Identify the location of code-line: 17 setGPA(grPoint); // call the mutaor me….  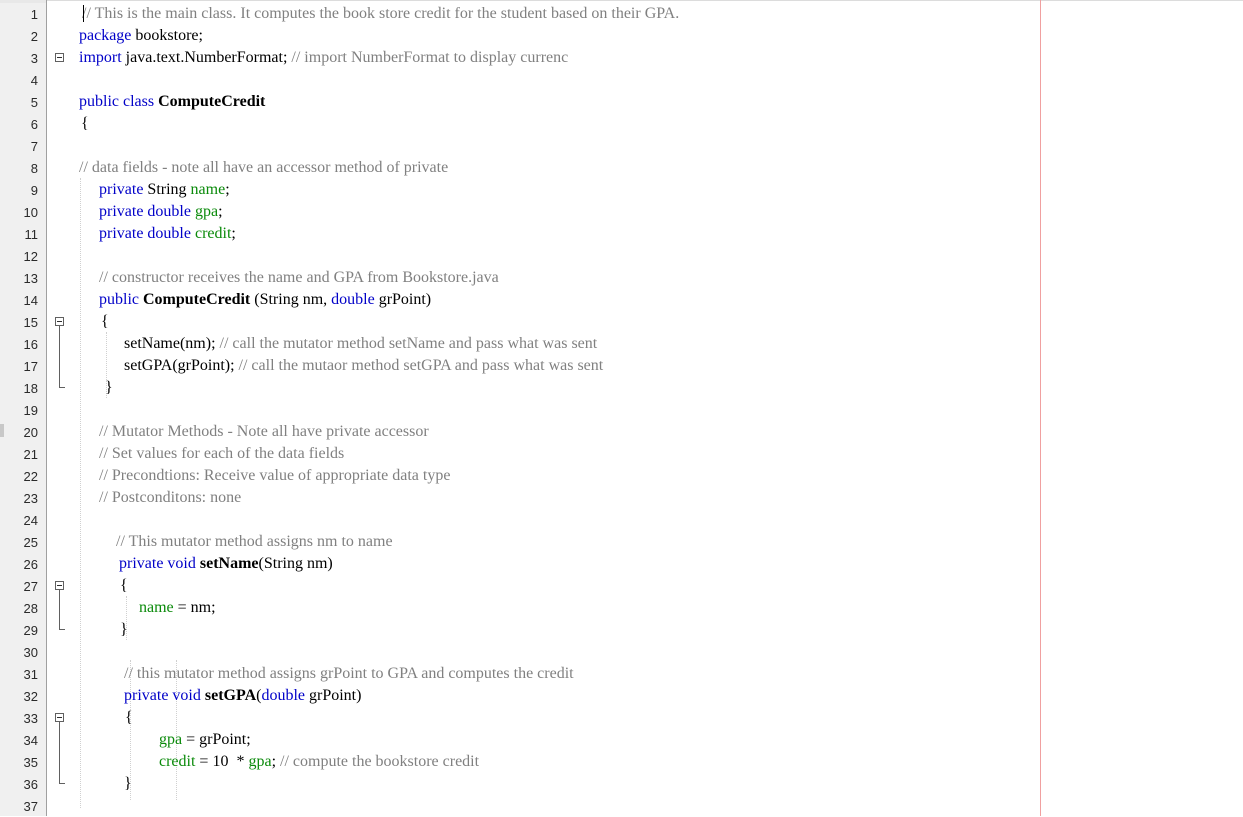
(621, 366).